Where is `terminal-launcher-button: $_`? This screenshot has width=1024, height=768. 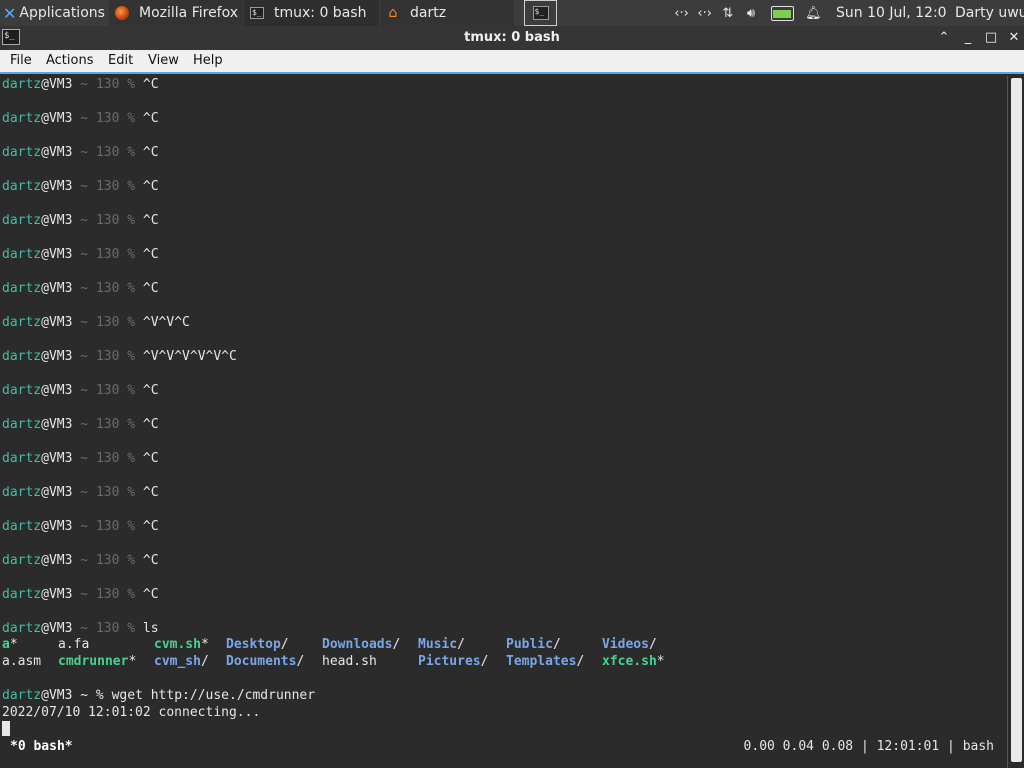
terminal-launcher-button: $_ is located at coordinates (540, 13).